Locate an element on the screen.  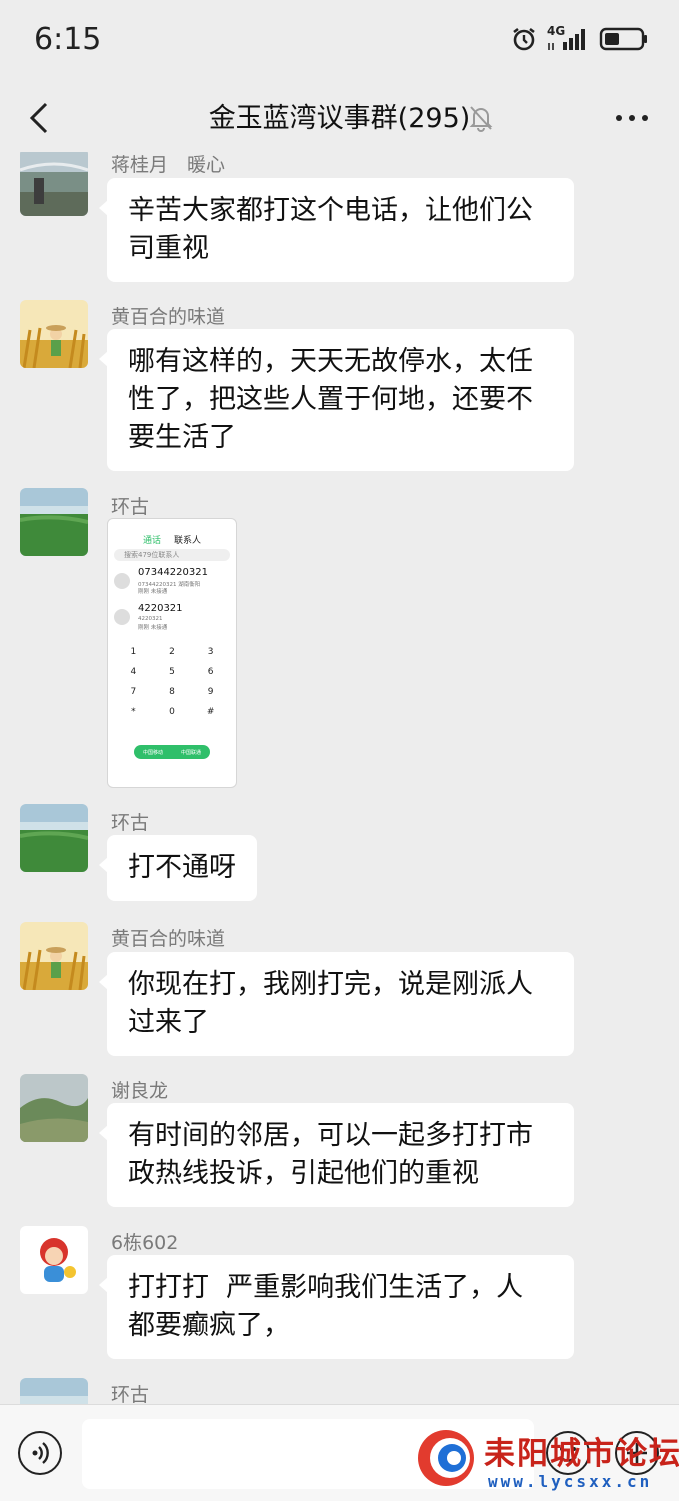
message-bubble: 你现在打，我刚打完，说是刚派人 过来了 is located at coordinates (336, 1004).